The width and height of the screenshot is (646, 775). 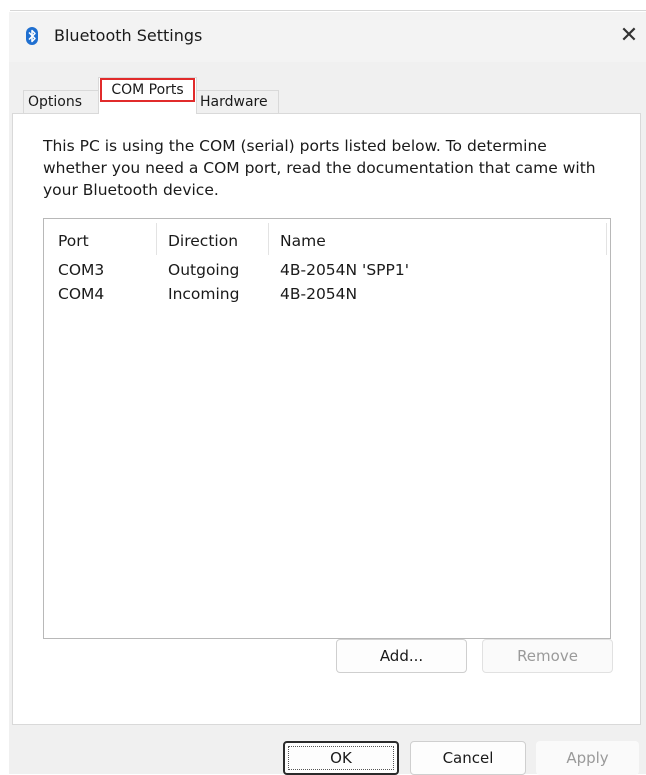 I want to click on tab-hardware: Hardware, so click(x=237, y=102).